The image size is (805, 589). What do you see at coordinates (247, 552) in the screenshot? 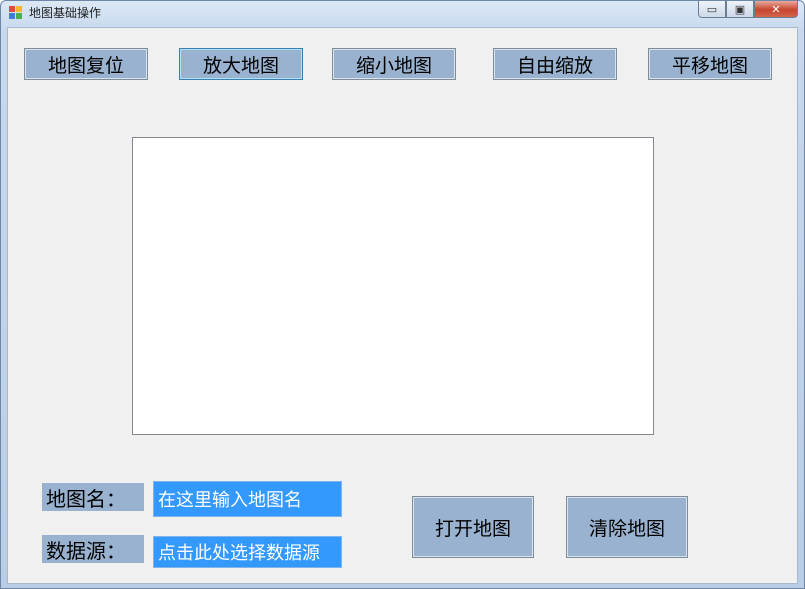
I see `data-source-input: 点击此处选择数据源` at bounding box center [247, 552].